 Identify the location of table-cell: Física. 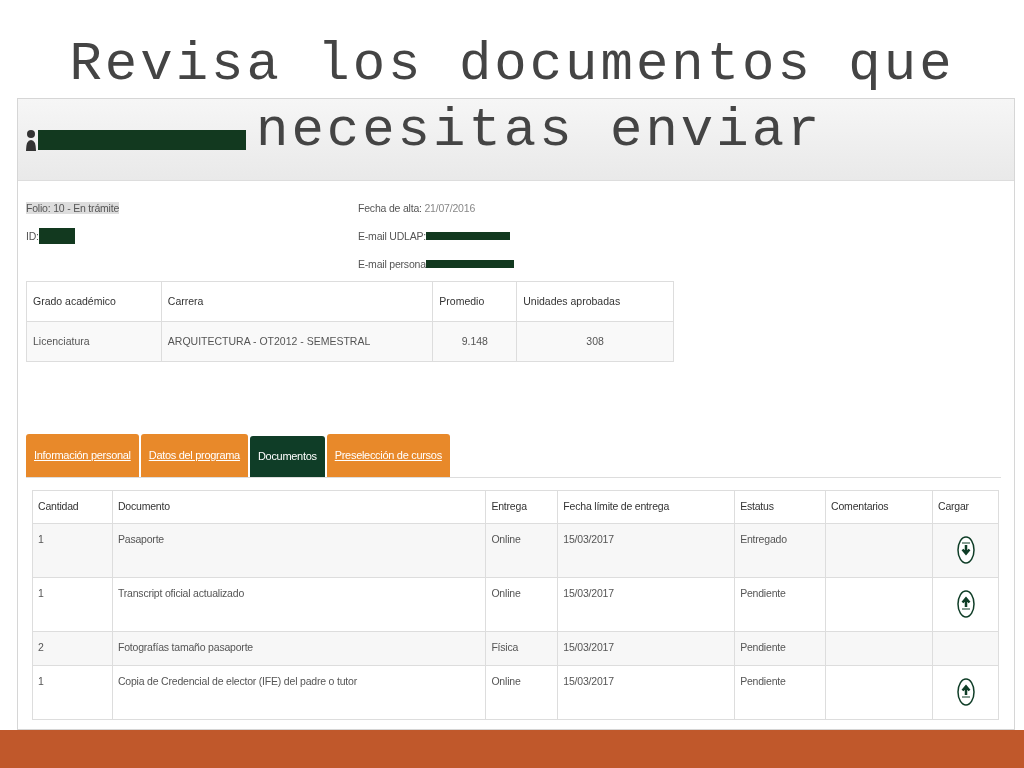
(521, 648).